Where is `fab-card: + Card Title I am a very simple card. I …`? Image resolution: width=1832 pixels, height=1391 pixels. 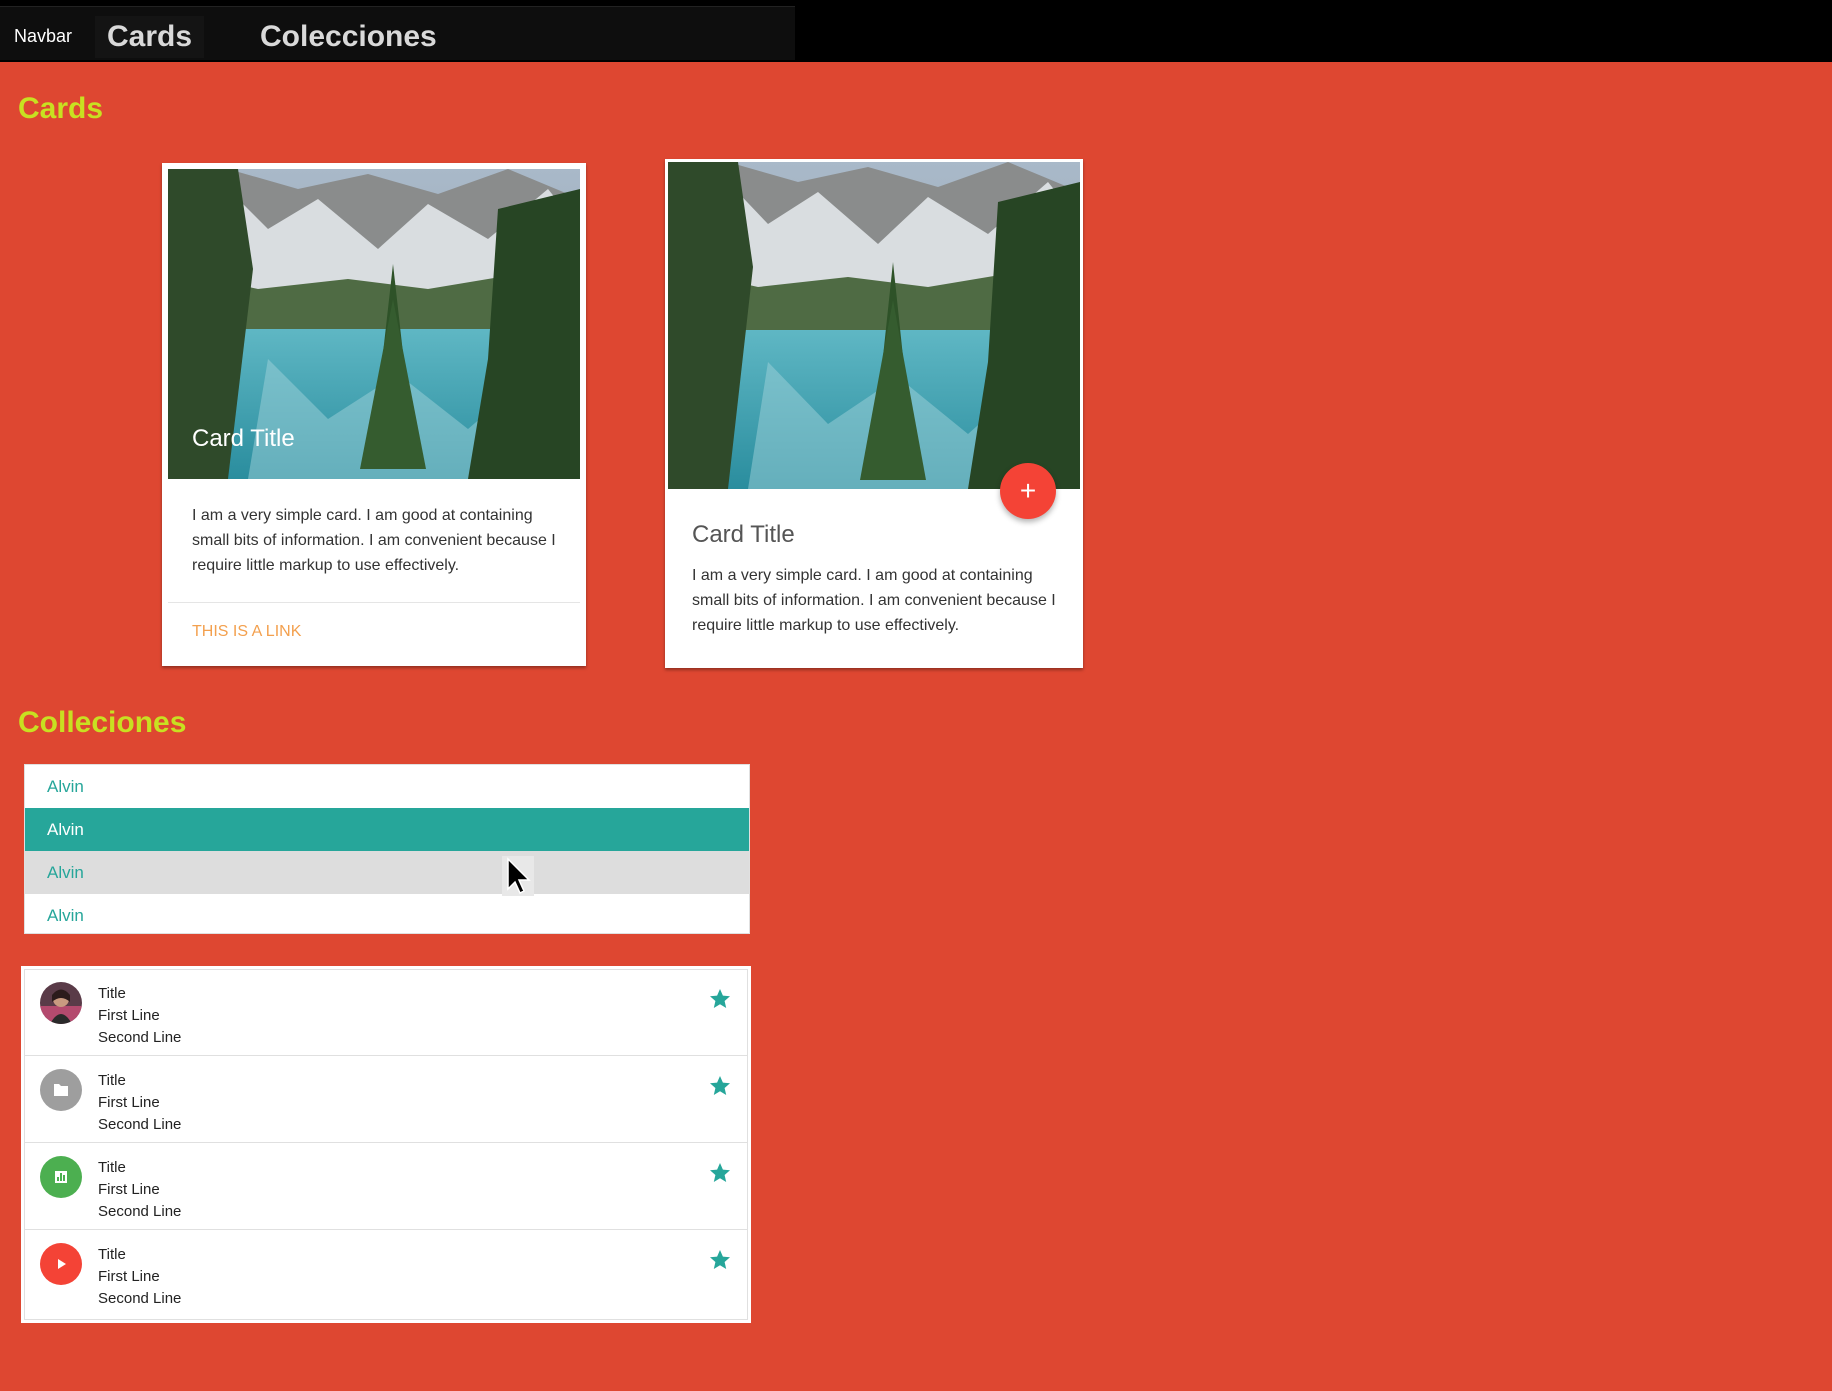
fab-card: + Card Title I am a very simple card. I … is located at coordinates (874, 413).